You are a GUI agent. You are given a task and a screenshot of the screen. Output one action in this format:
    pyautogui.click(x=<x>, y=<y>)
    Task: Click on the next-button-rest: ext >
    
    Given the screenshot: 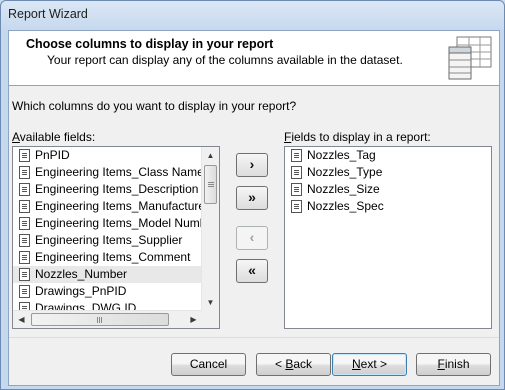 What is the action you would take?
    pyautogui.click(x=374, y=364)
    